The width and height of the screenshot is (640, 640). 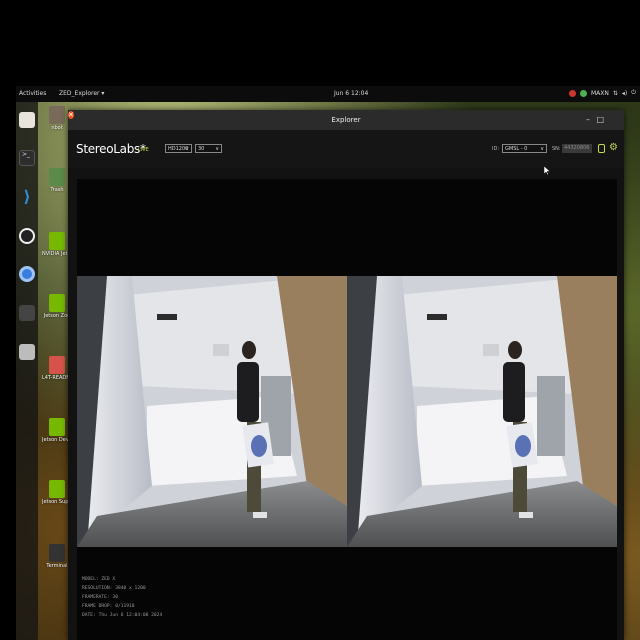 I want to click on info-frame-drop: FRAME DROP: 0/11910, so click(x=108, y=606).